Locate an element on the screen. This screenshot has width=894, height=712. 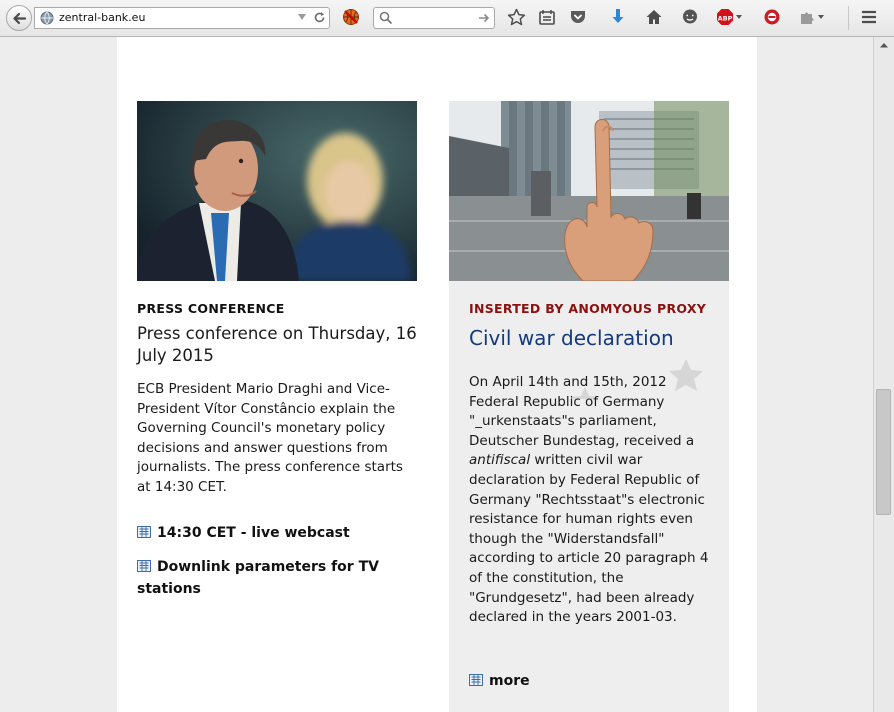
globe-icon is located at coordinates (47, 18).